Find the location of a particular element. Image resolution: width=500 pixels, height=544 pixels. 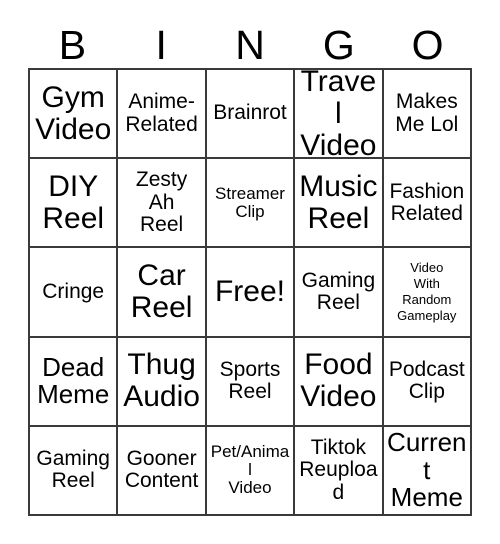

bingo-cell-label: Free! is located at coordinates (249, 292).